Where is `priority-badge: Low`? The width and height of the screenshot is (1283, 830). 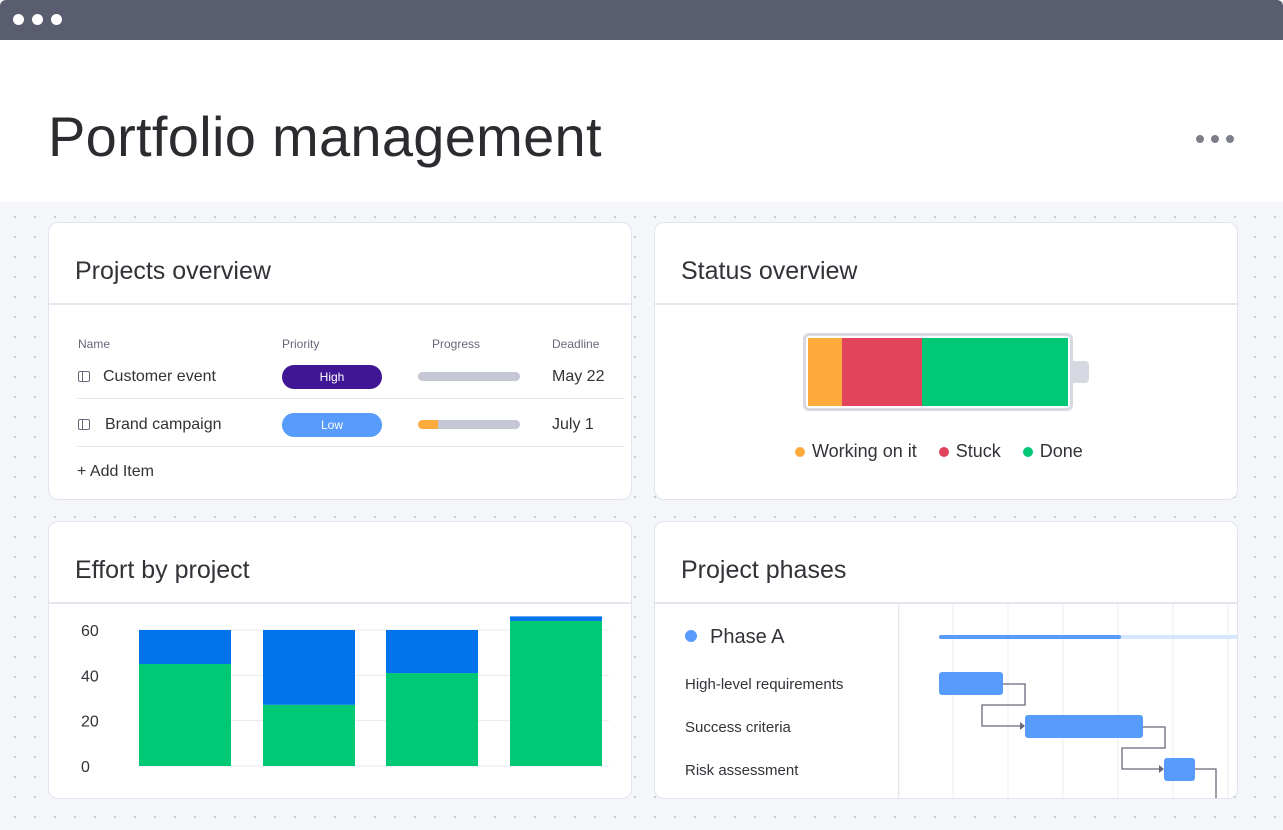 priority-badge: Low is located at coordinates (332, 425).